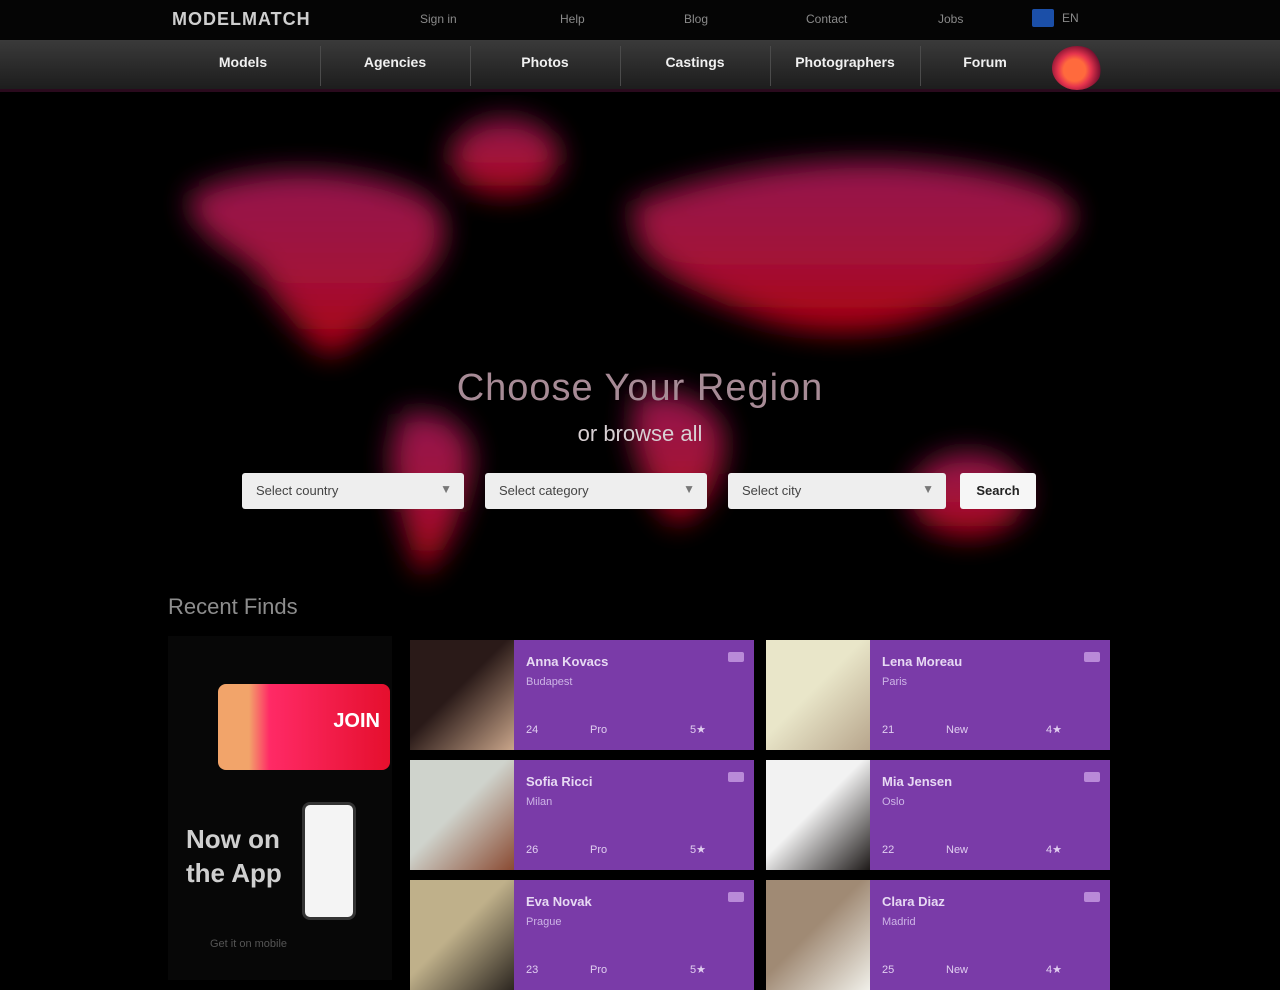  Describe the element at coordinates (899, 922) in the screenshot. I see `profile-location: Madrid` at that location.